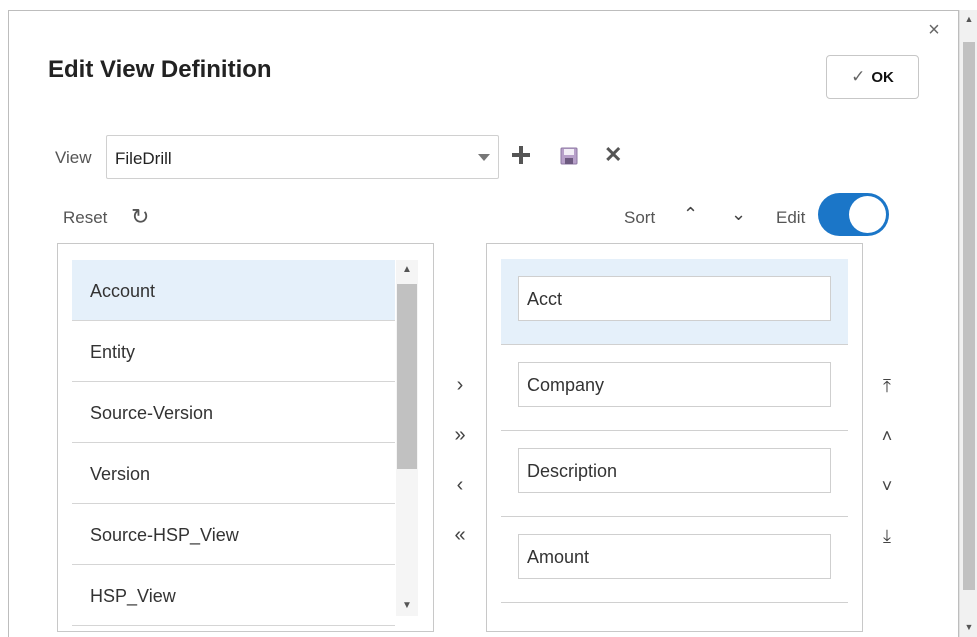  What do you see at coordinates (233, 473) in the screenshot?
I see `list-item: Version` at bounding box center [233, 473].